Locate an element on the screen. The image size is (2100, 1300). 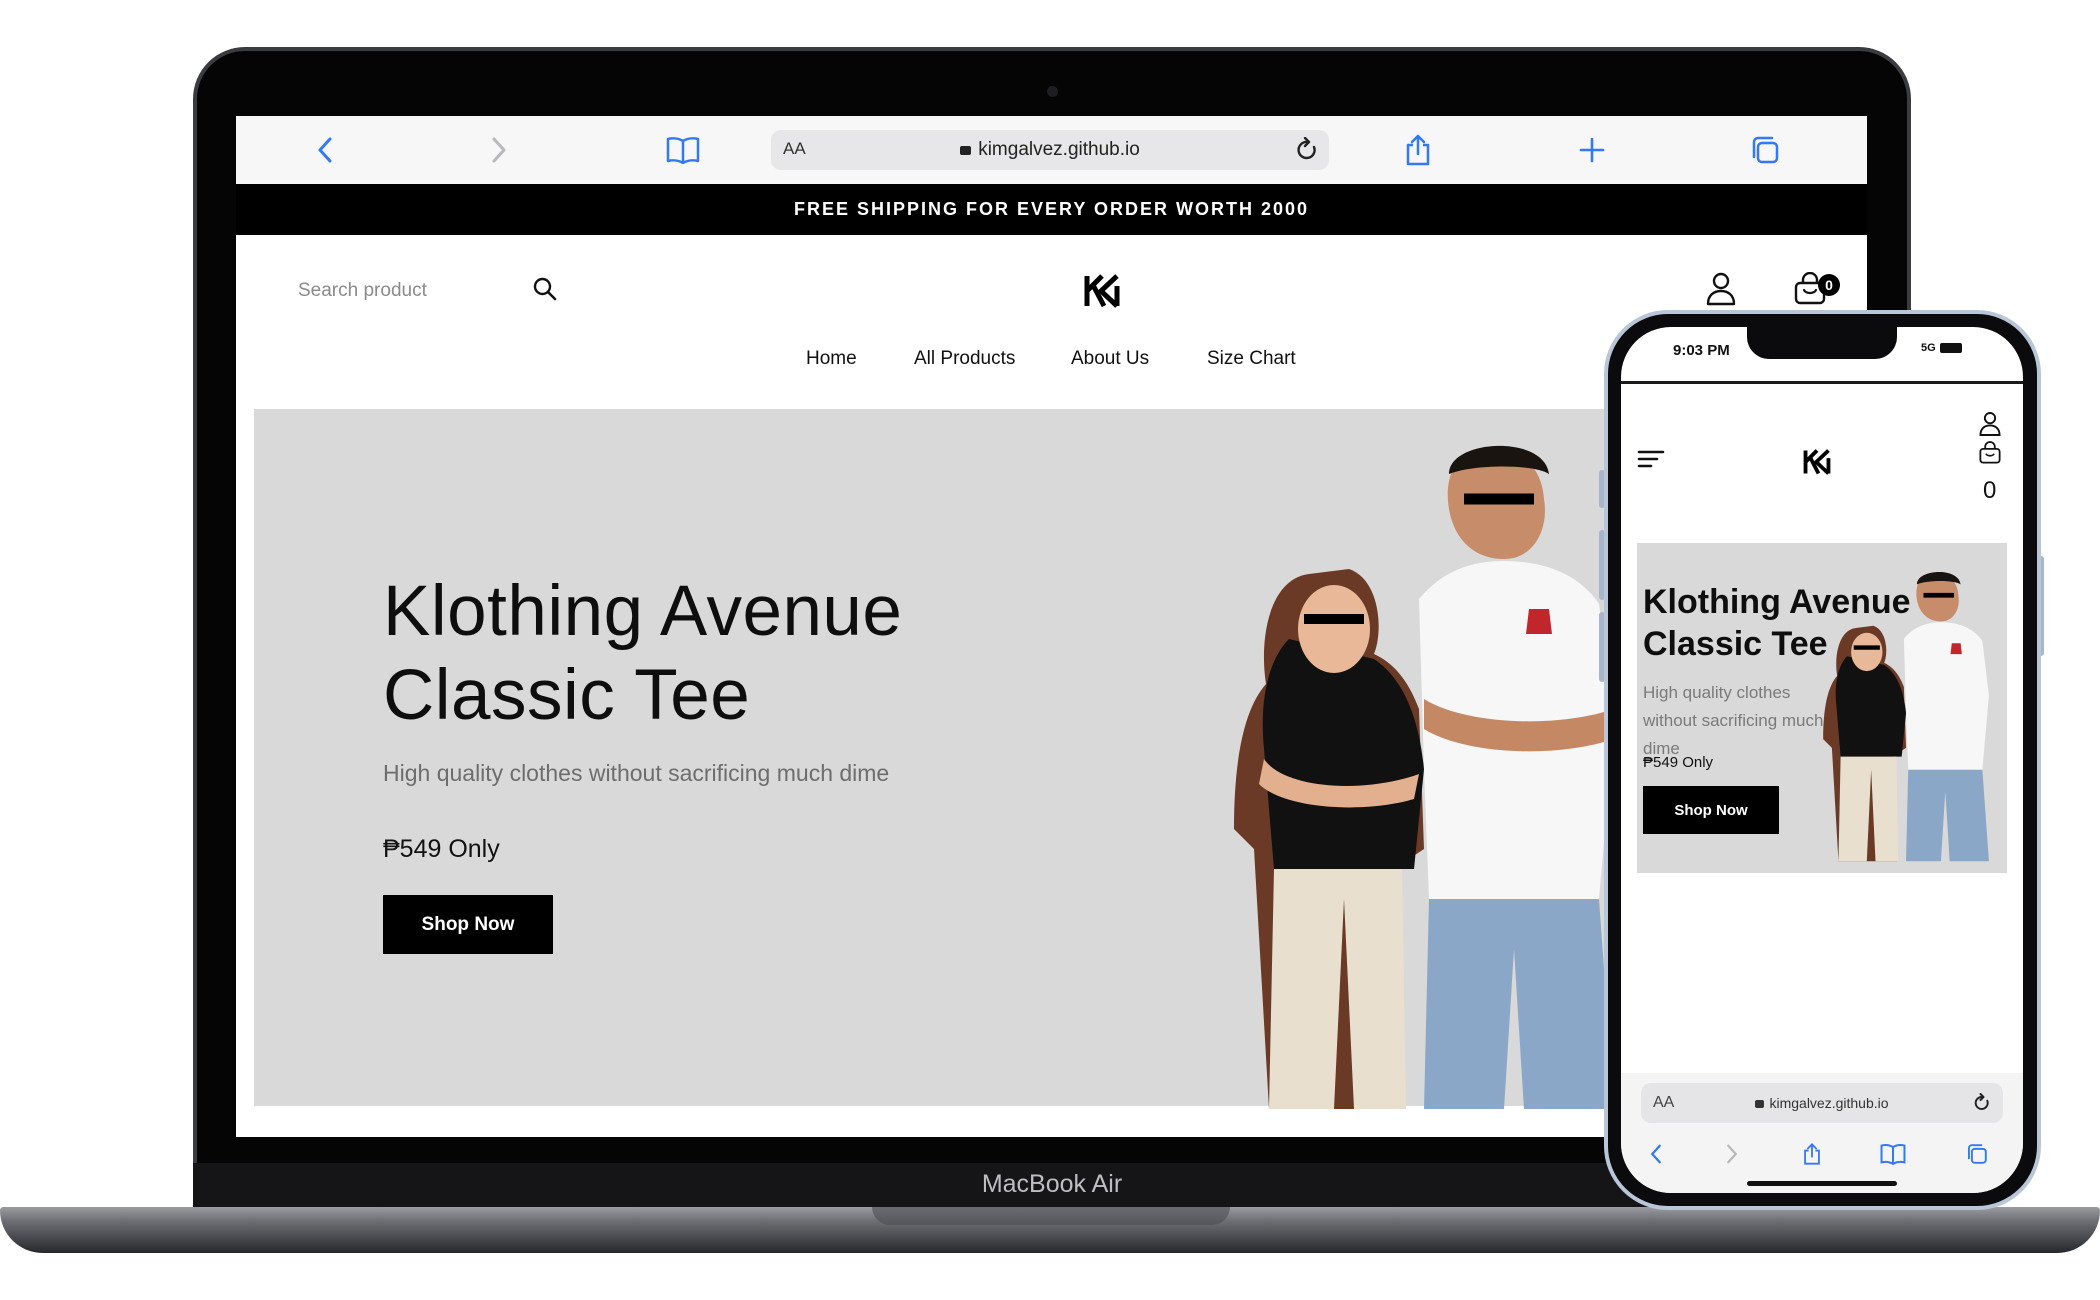
account-button is located at coordinates (1721, 291).